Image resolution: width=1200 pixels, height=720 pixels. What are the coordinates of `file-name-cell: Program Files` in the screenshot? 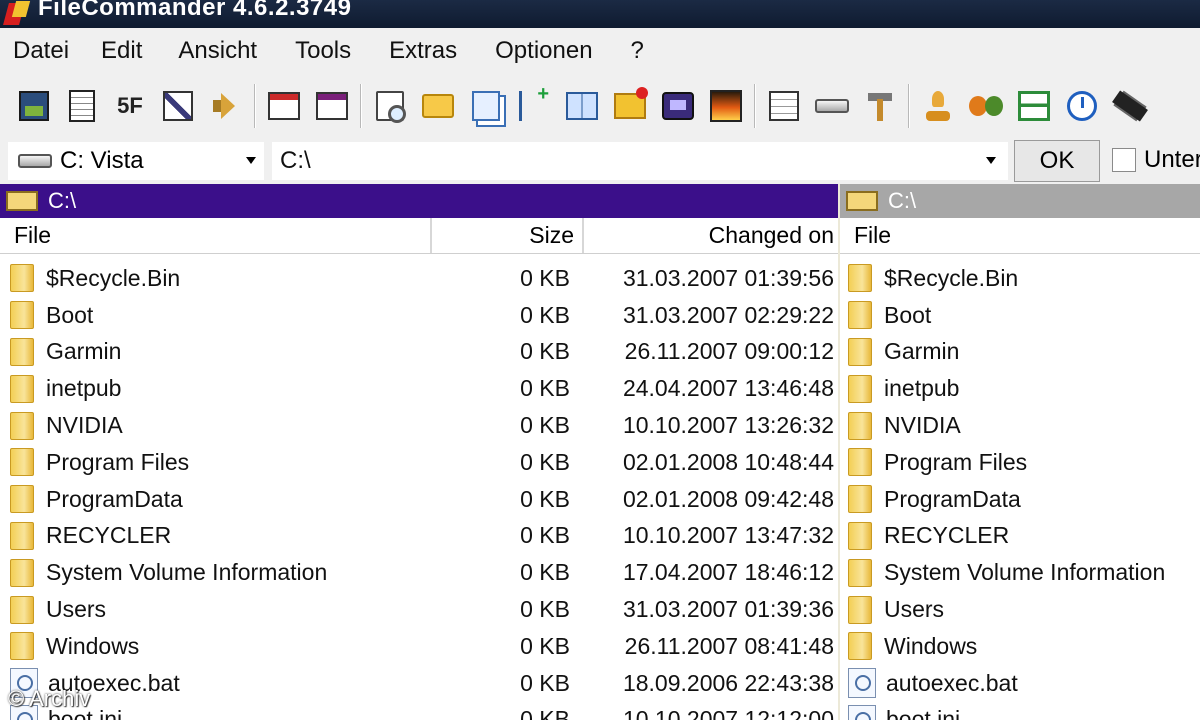 It's located at (1020, 462).